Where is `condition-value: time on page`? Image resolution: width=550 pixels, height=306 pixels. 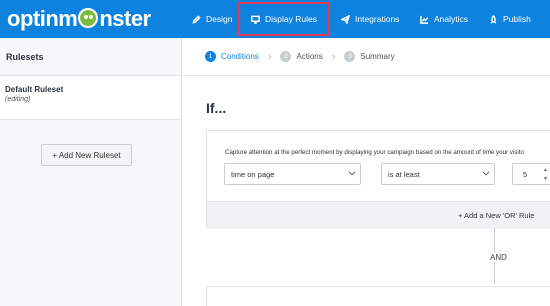 condition-value: time on page is located at coordinates (253, 174).